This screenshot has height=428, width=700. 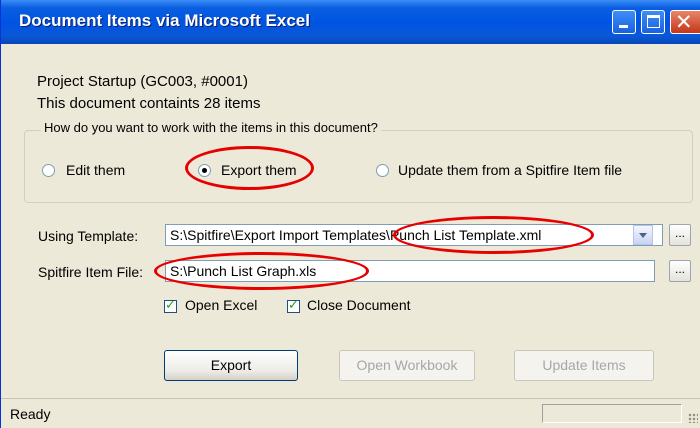 I want to click on open-excel-checkbox: ✓, so click(x=170, y=305).